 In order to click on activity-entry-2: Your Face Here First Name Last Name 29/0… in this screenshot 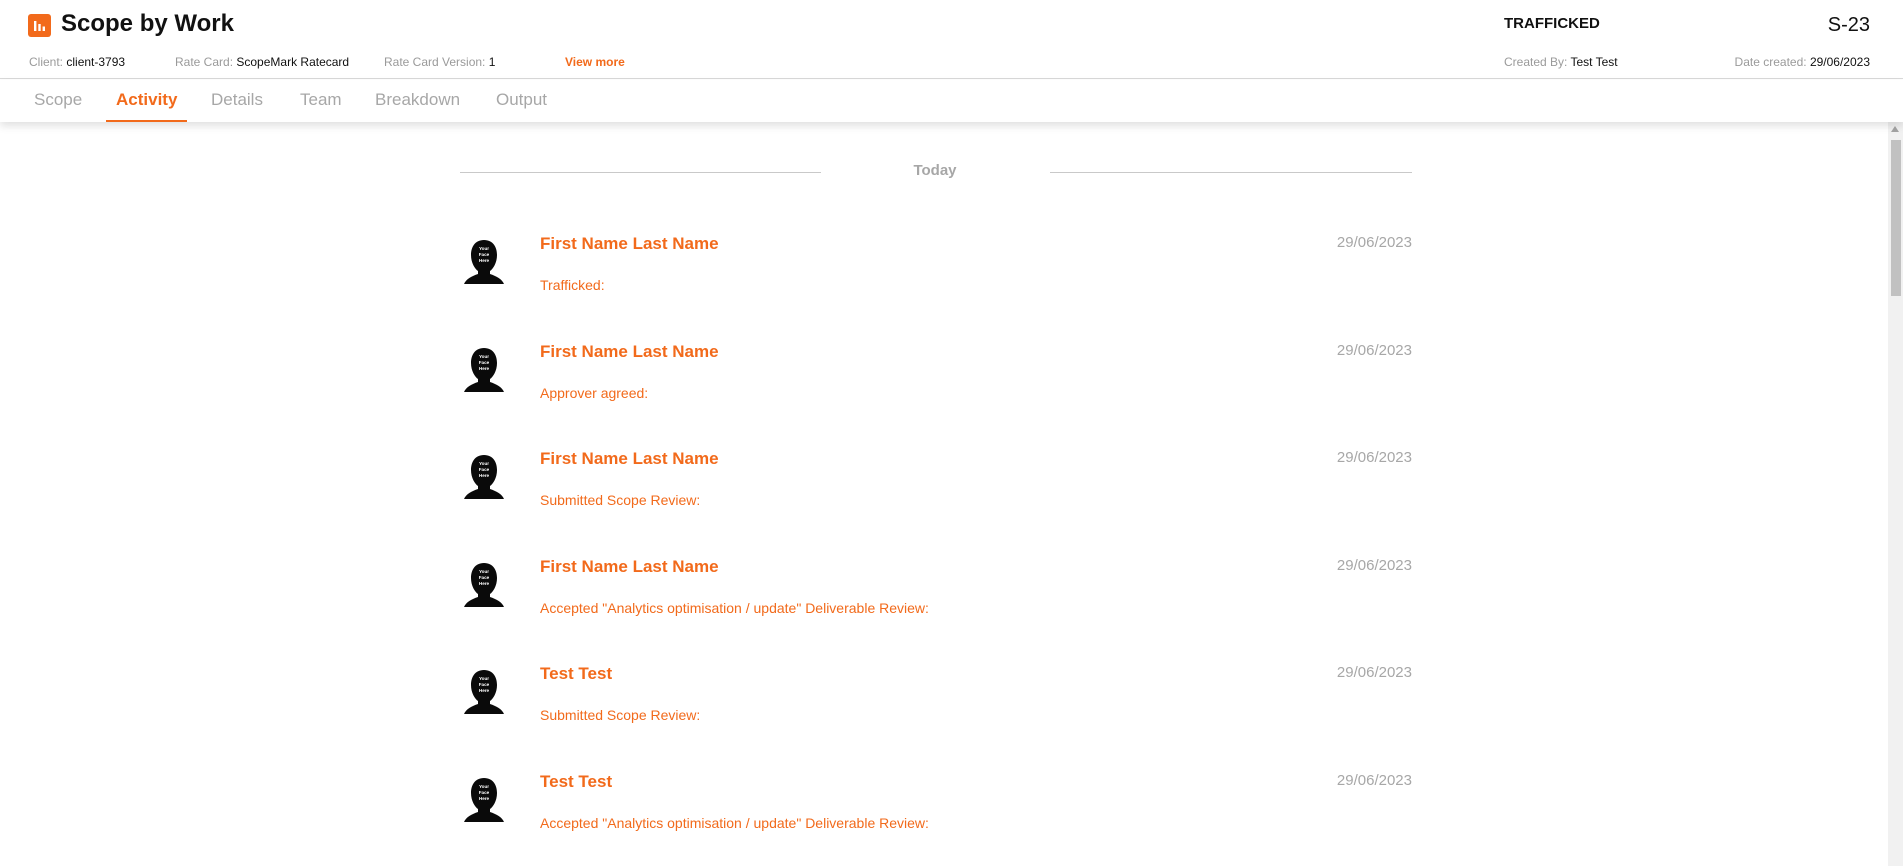, I will do `click(936, 380)`.